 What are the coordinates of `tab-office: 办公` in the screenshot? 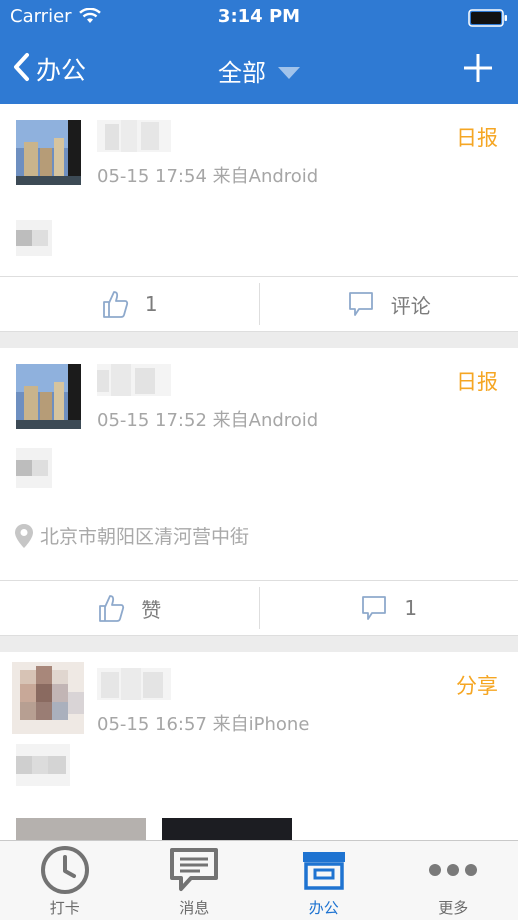 It's located at (324, 880).